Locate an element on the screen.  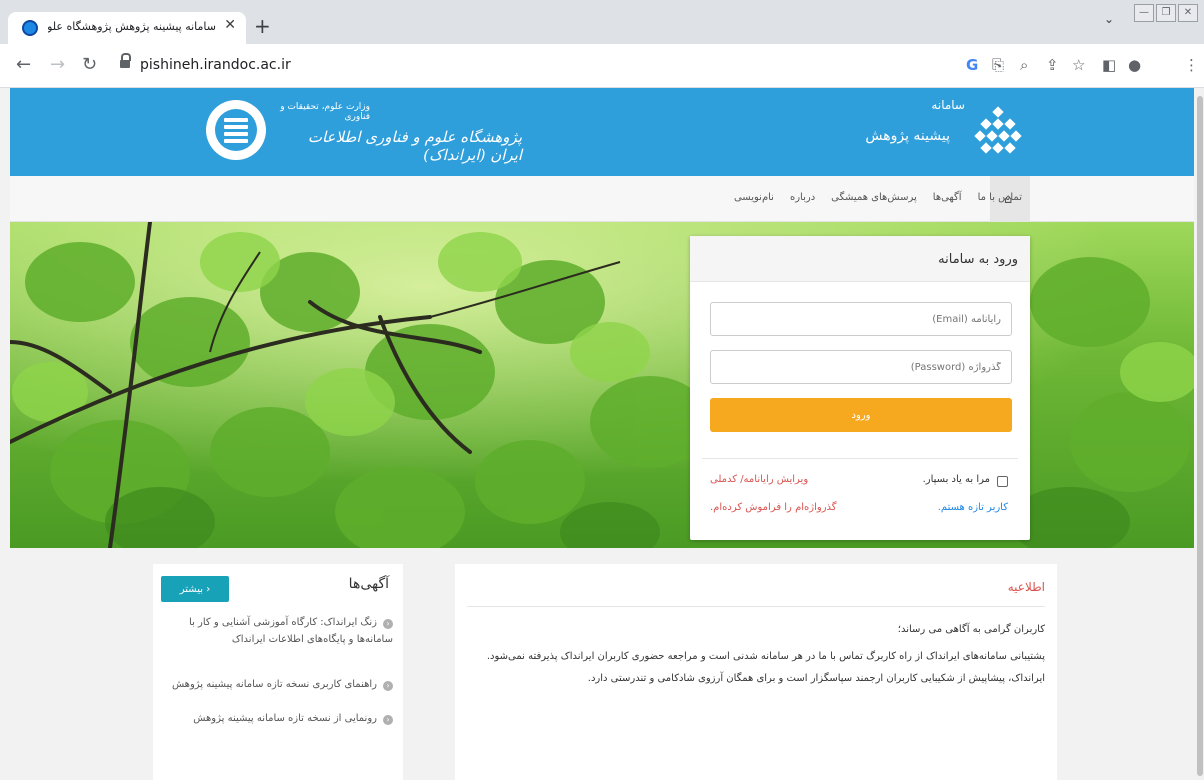
login-button: ورود is located at coordinates (861, 415).